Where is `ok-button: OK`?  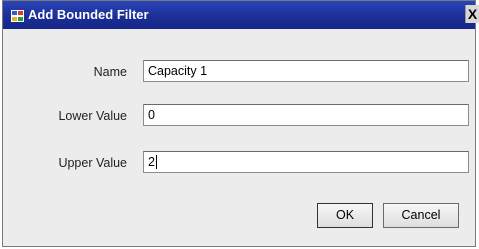
ok-button: OK is located at coordinates (345, 215).